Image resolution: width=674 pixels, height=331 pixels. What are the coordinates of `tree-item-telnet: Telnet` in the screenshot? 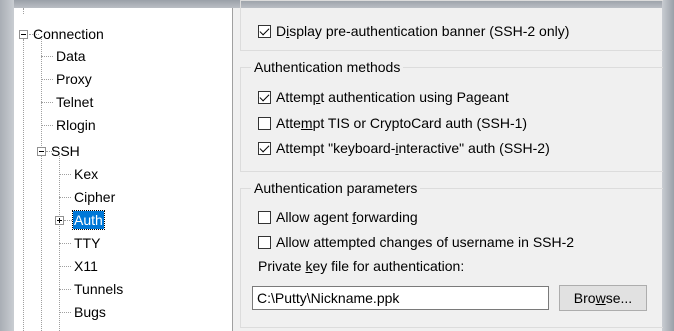 It's located at (74, 102).